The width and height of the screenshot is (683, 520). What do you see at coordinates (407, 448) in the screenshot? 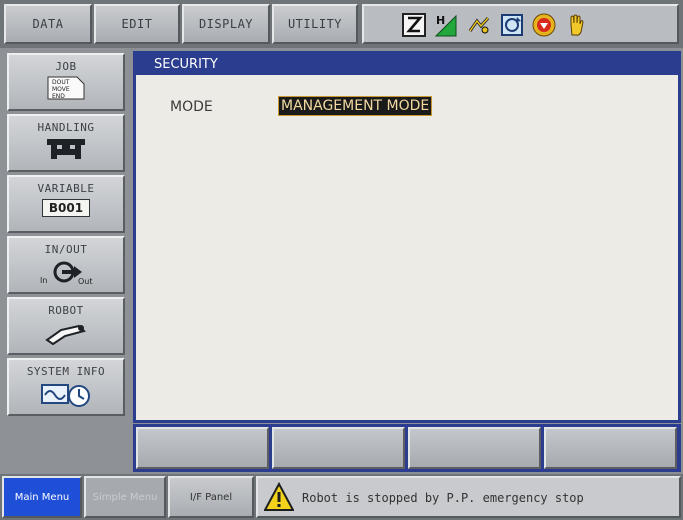
I see `function-key-strip` at bounding box center [407, 448].